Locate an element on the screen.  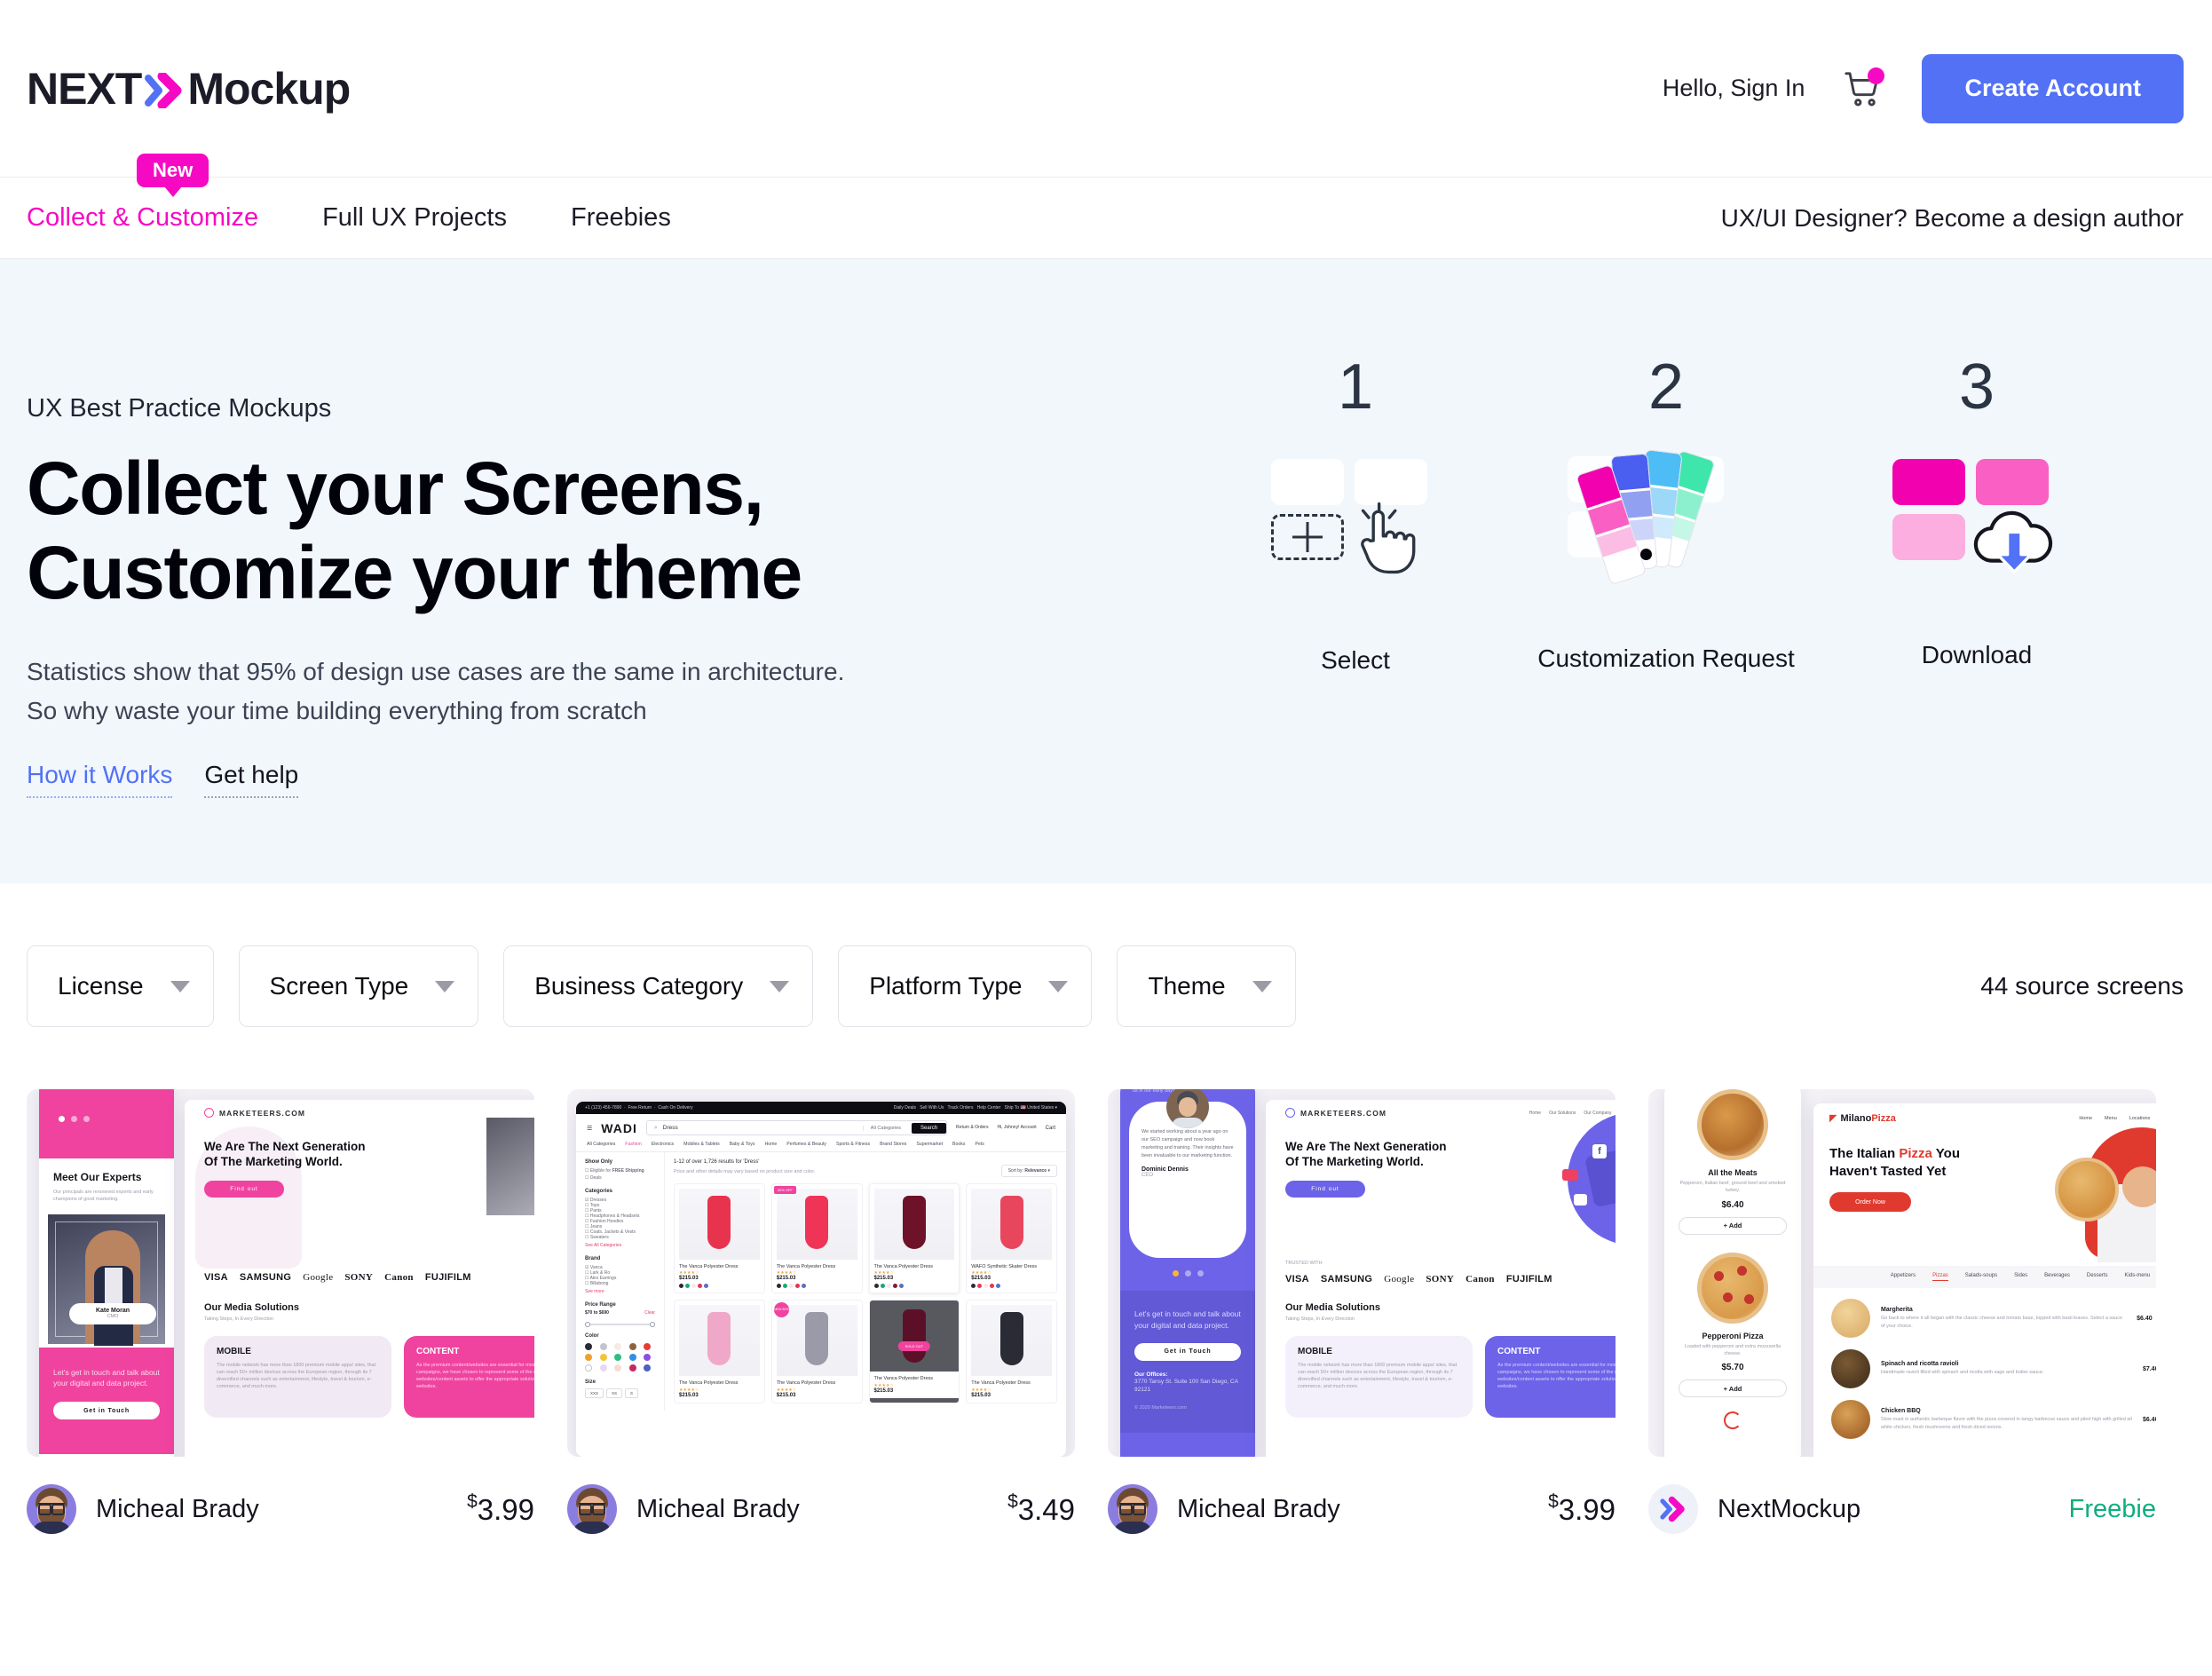
card2-nav-3: Mobiles & Tablets is located at coordinates (701, 1144).